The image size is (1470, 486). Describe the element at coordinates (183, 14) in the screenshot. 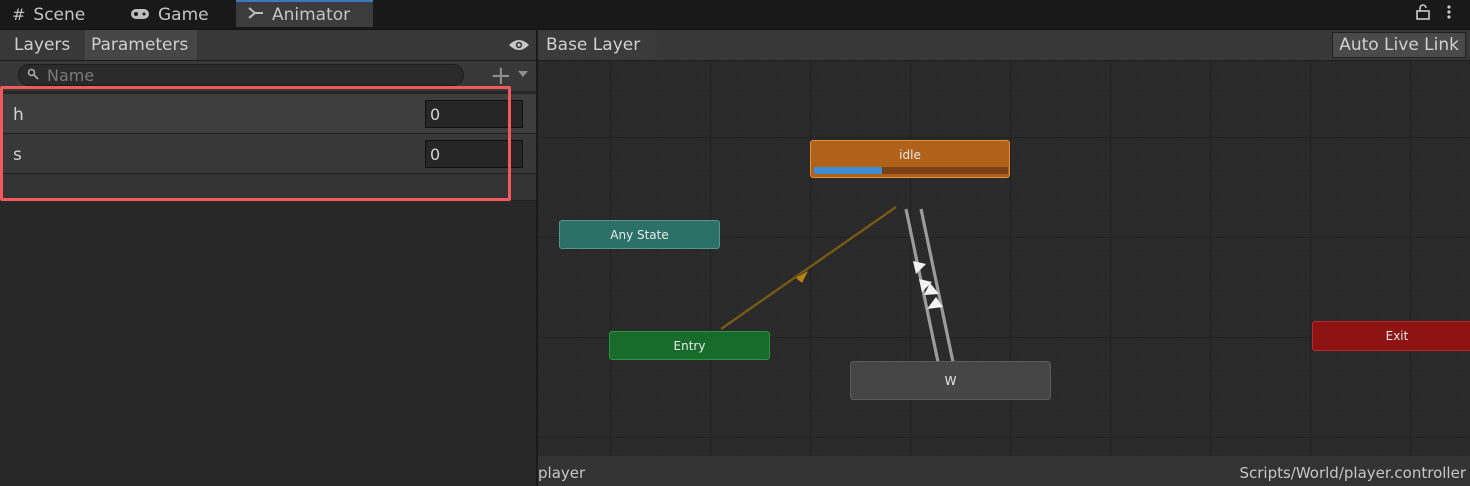

I see `tab-game-label: Game` at that location.